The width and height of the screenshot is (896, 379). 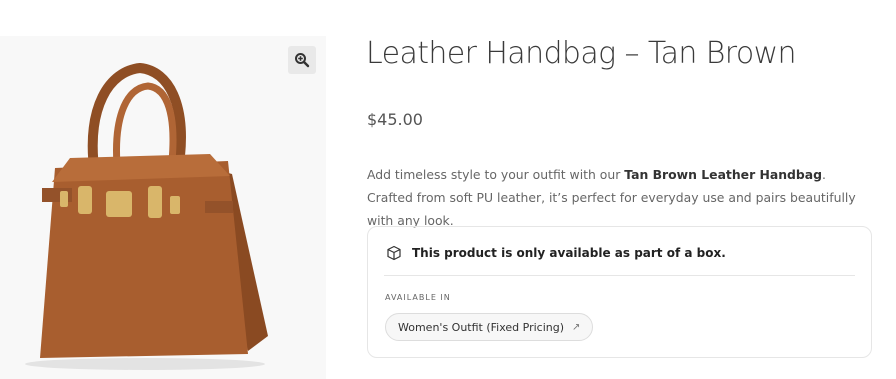 I want to click on magnifier-plus-icon, so click(x=302, y=60).